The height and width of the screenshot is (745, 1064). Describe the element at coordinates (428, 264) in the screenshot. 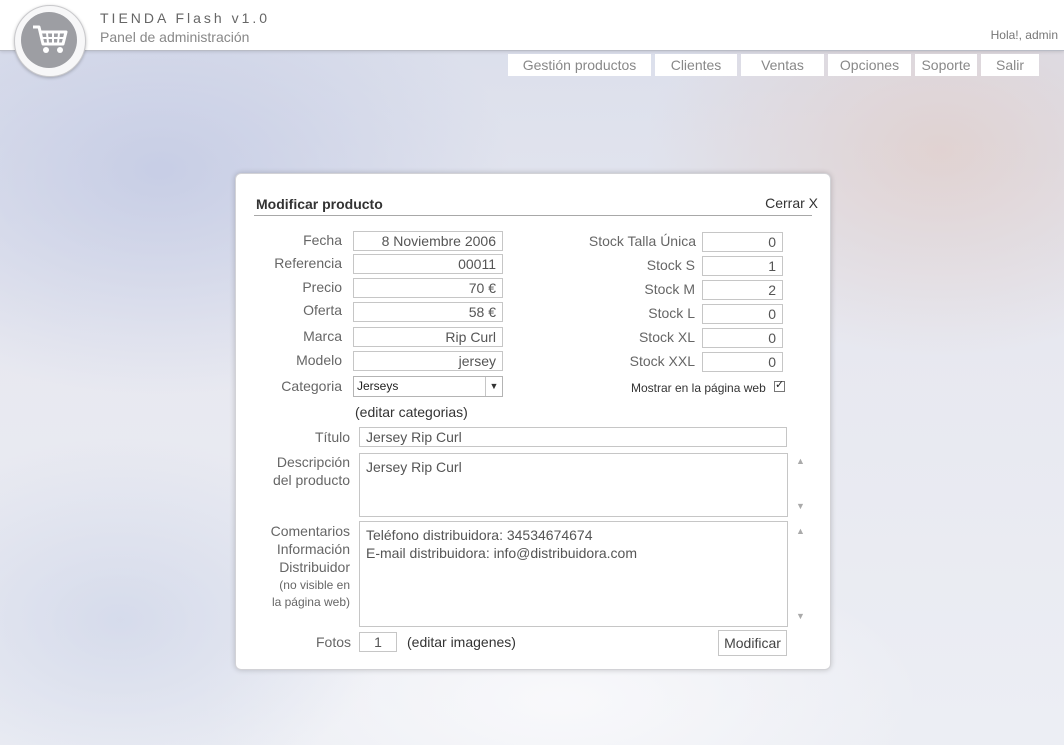

I see `referencia-field: 00011` at that location.